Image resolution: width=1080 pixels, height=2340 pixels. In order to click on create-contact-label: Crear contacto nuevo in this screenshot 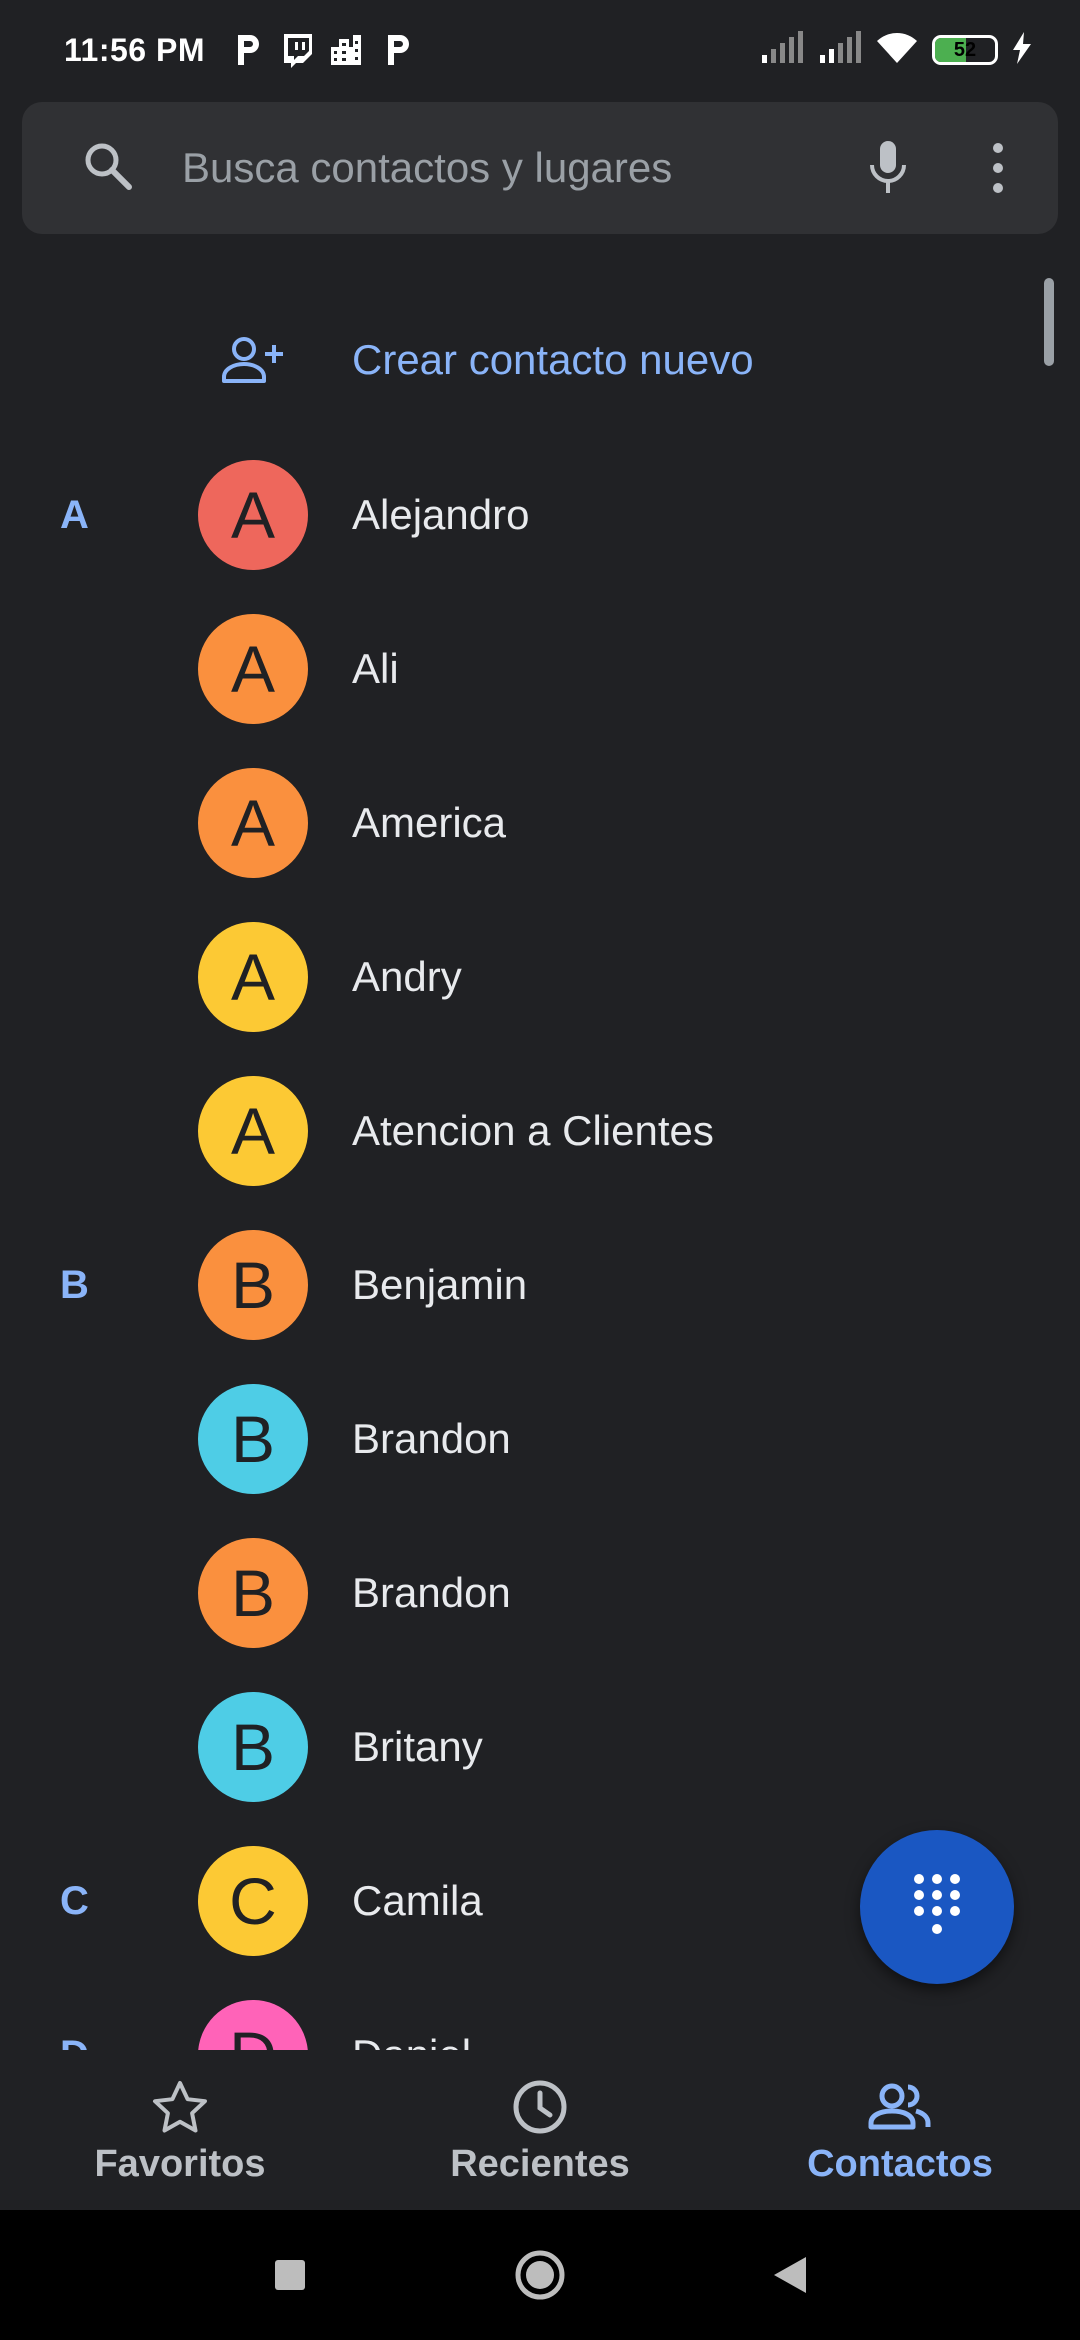, I will do `click(553, 359)`.